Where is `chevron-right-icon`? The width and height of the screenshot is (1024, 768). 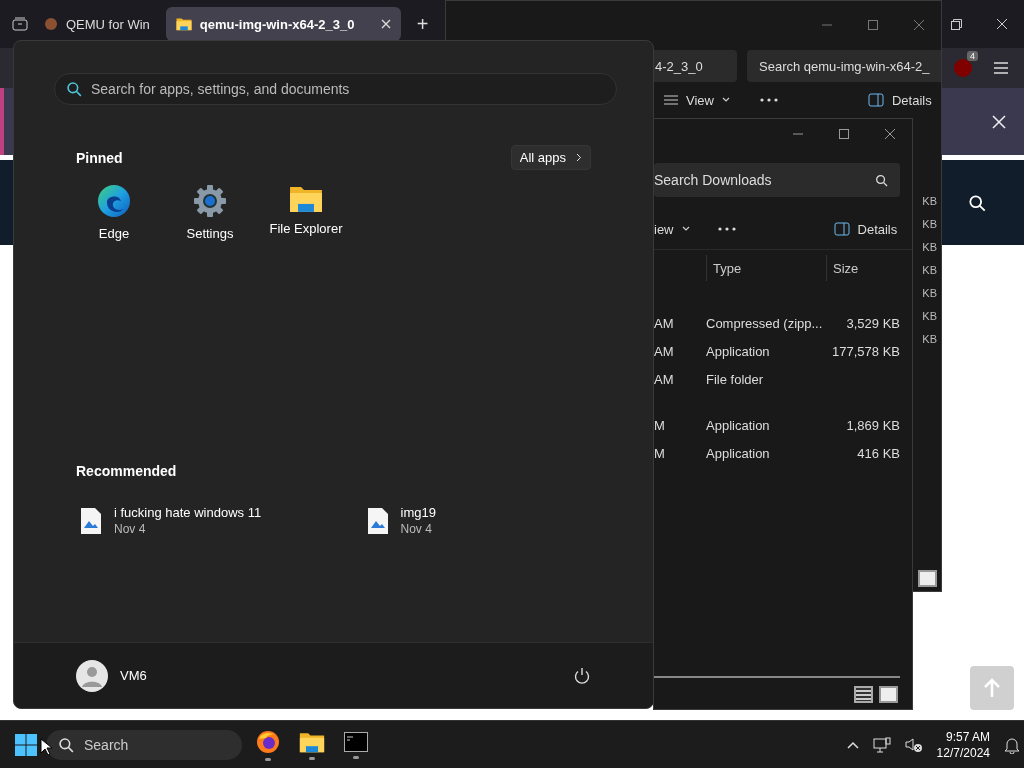
chevron-right-icon is located at coordinates (579, 157).